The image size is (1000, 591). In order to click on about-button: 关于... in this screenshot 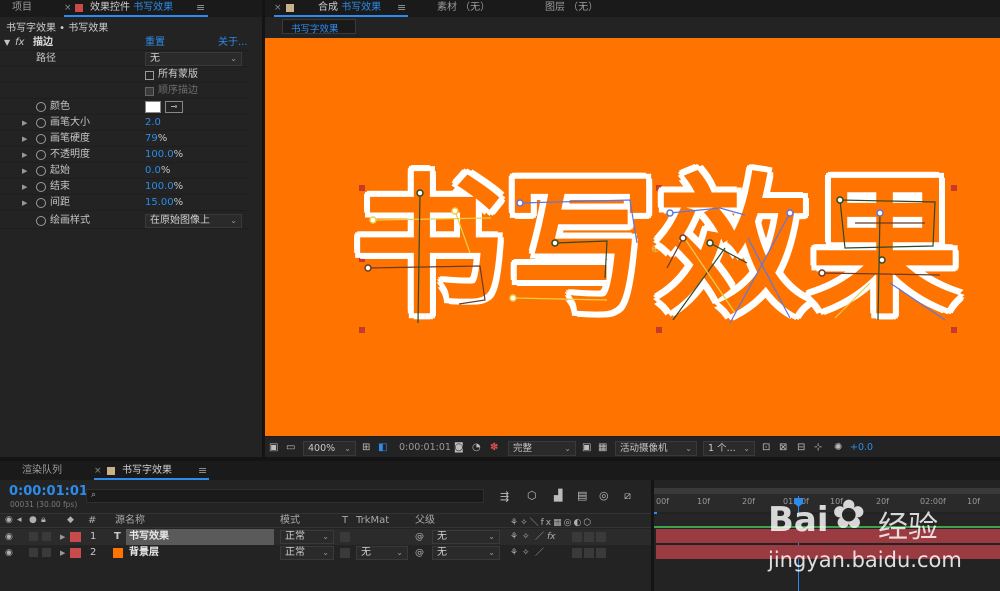, I will do `click(233, 43)`.